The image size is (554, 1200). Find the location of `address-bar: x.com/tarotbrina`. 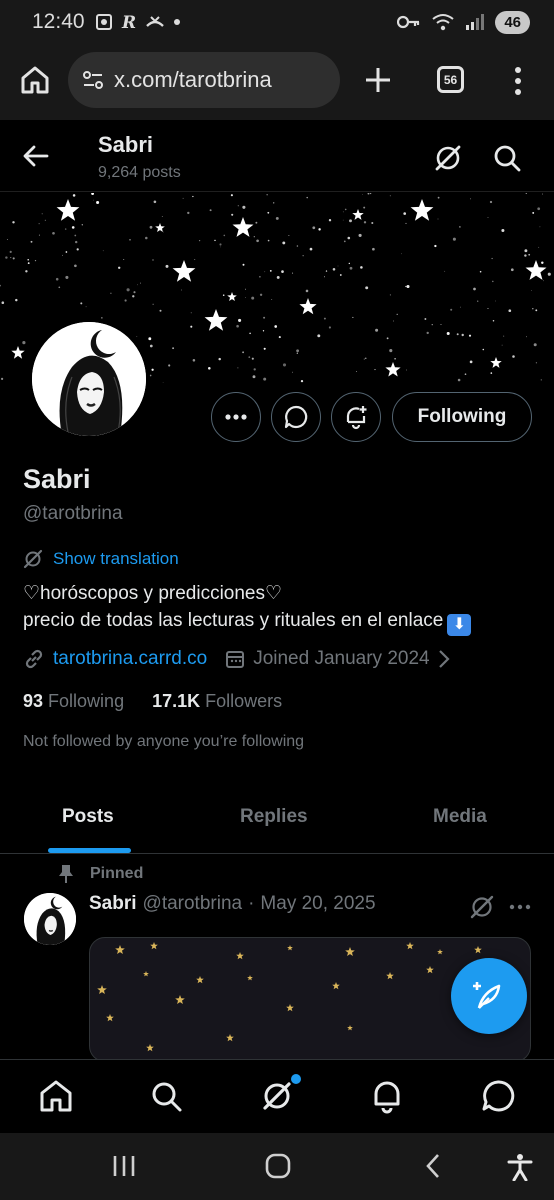

address-bar: x.com/tarotbrina is located at coordinates (204, 80).